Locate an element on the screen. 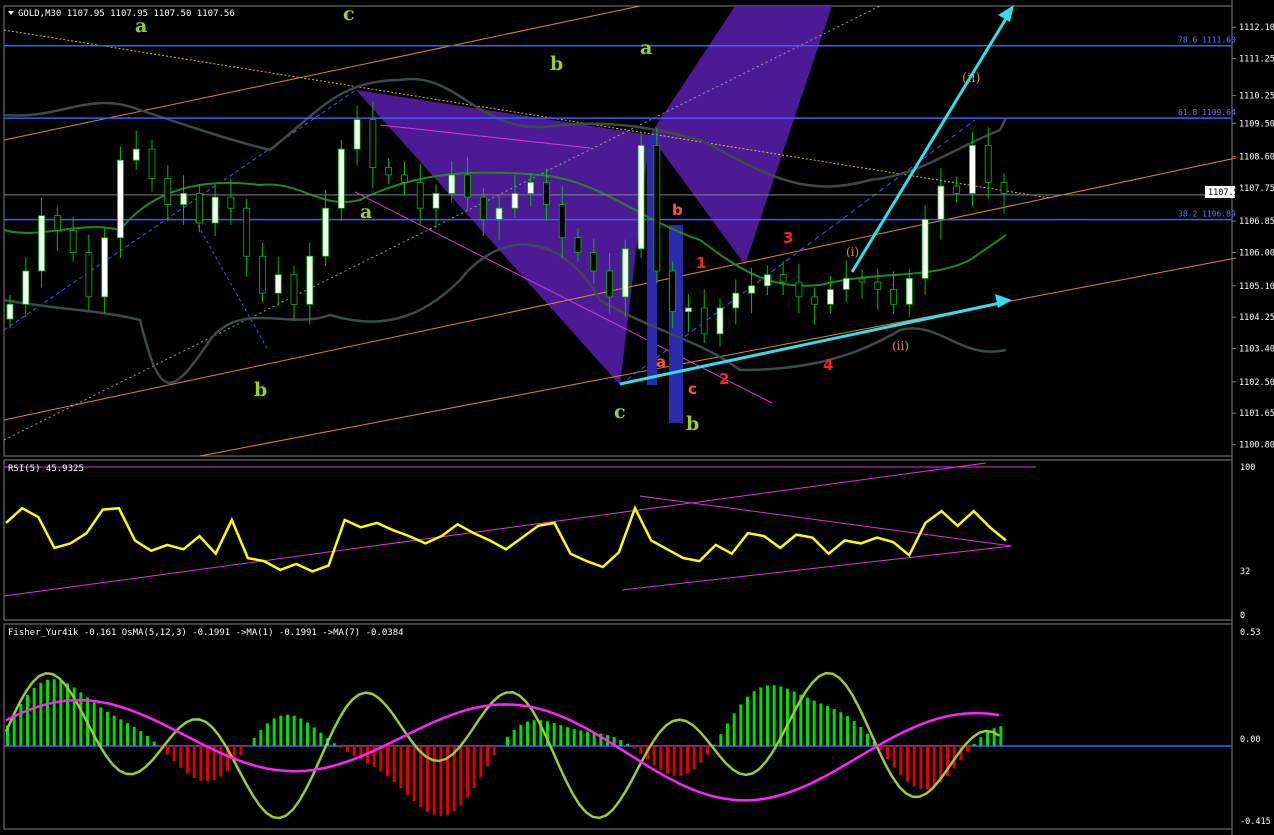 The width and height of the screenshot is (1274, 835). price-tick-label: 1103.40 is located at coordinates (1256, 350).